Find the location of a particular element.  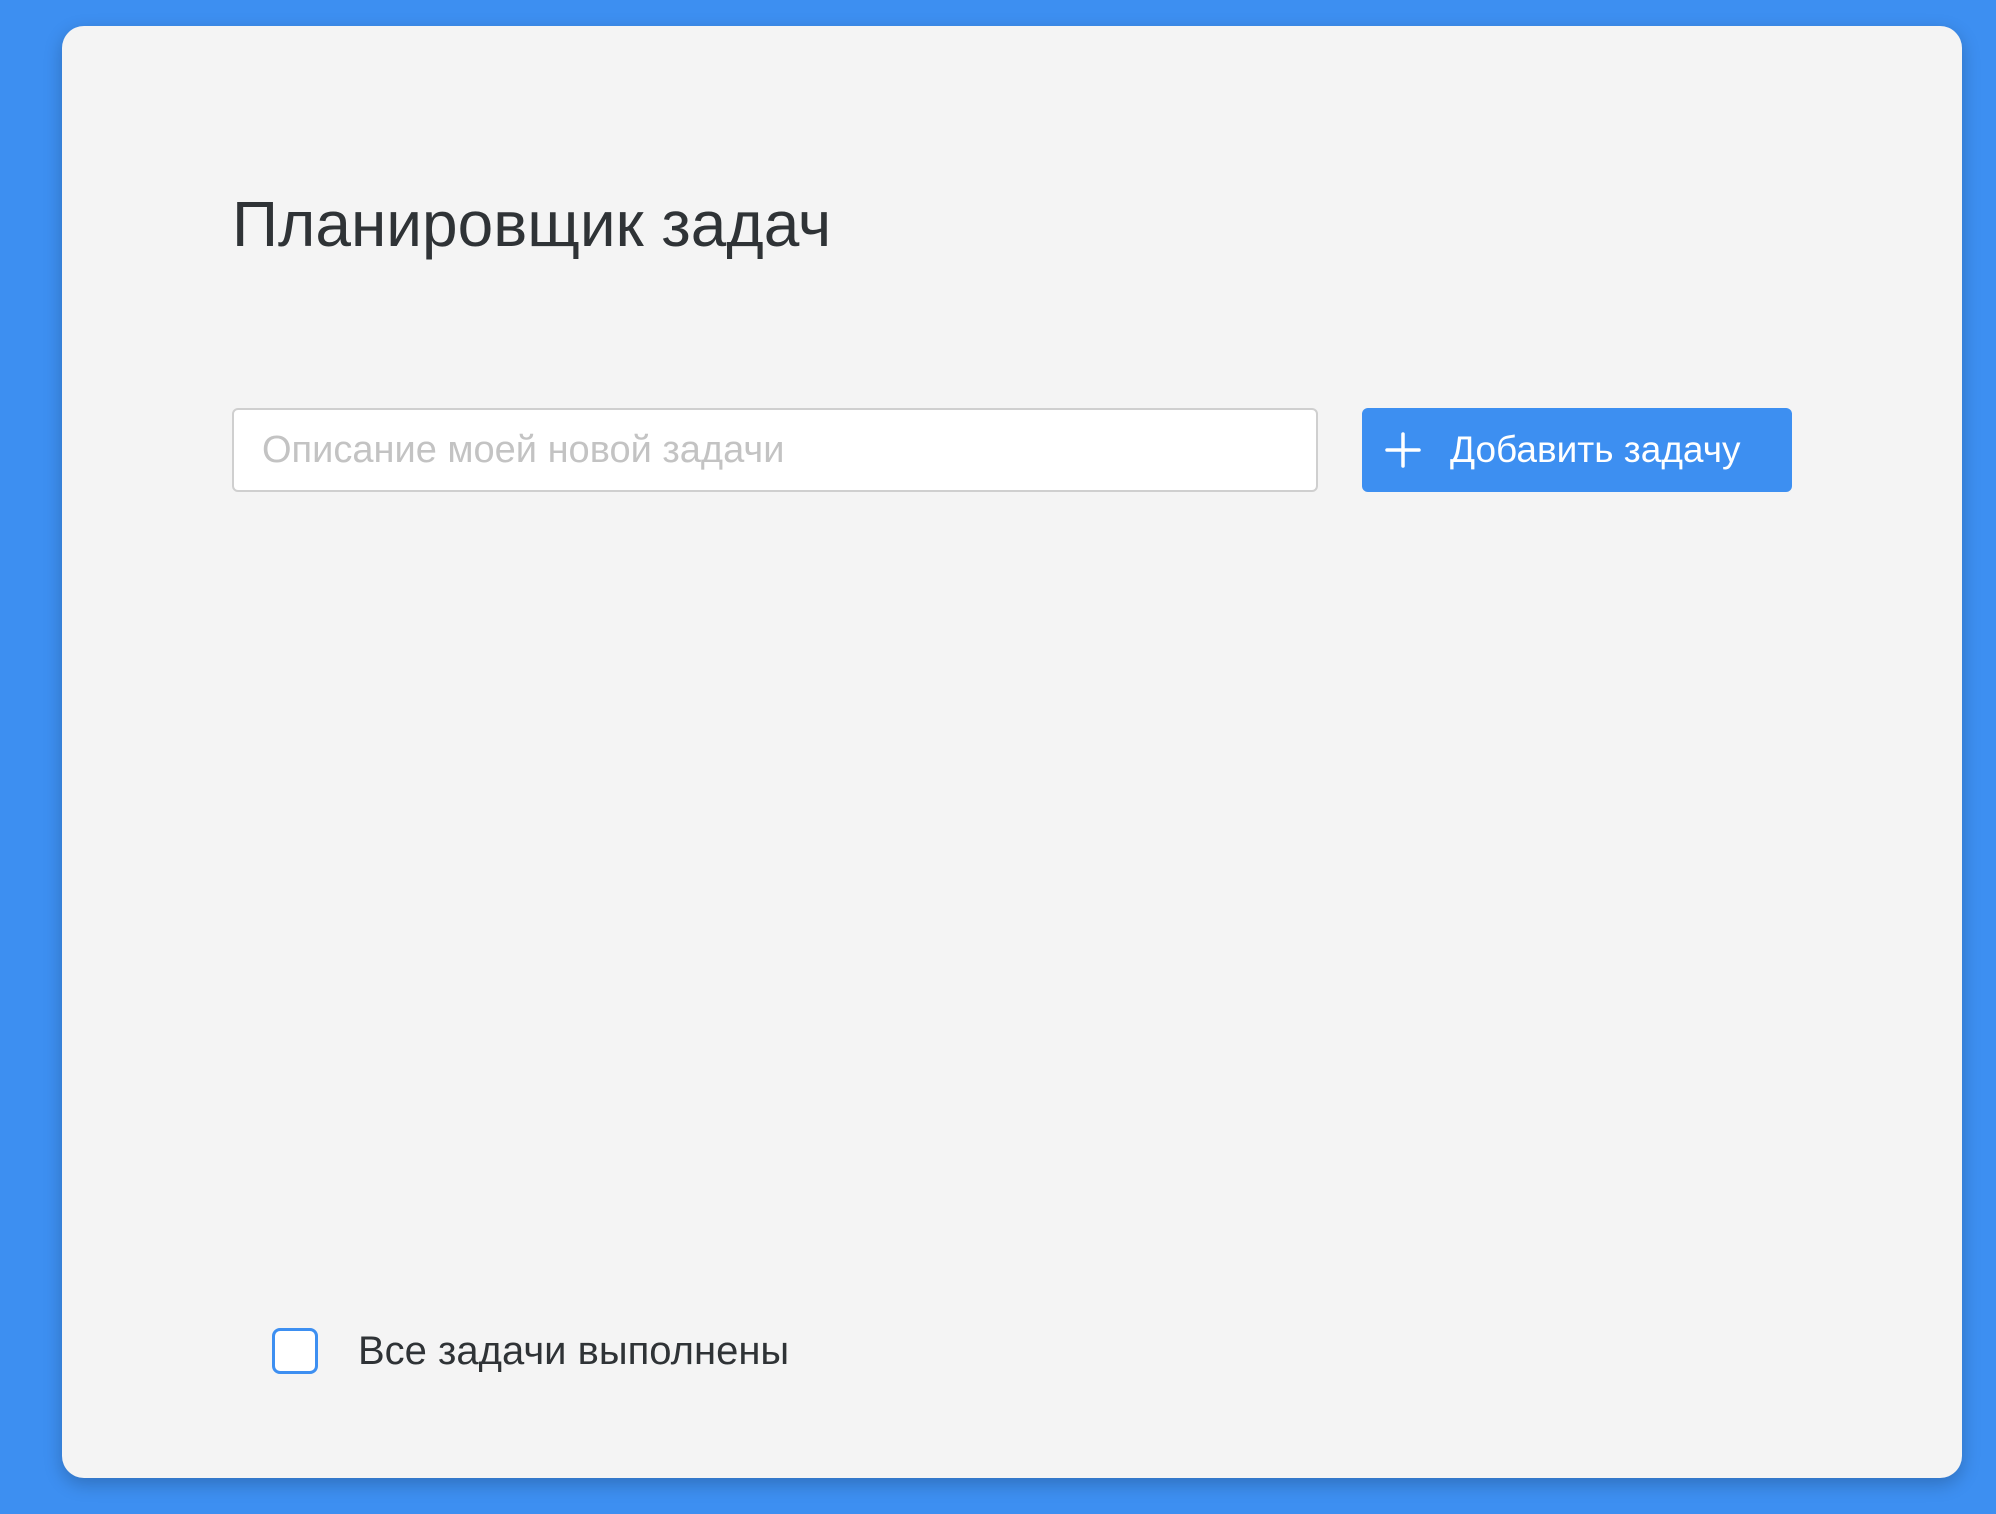

plus-icon is located at coordinates (1403, 450).